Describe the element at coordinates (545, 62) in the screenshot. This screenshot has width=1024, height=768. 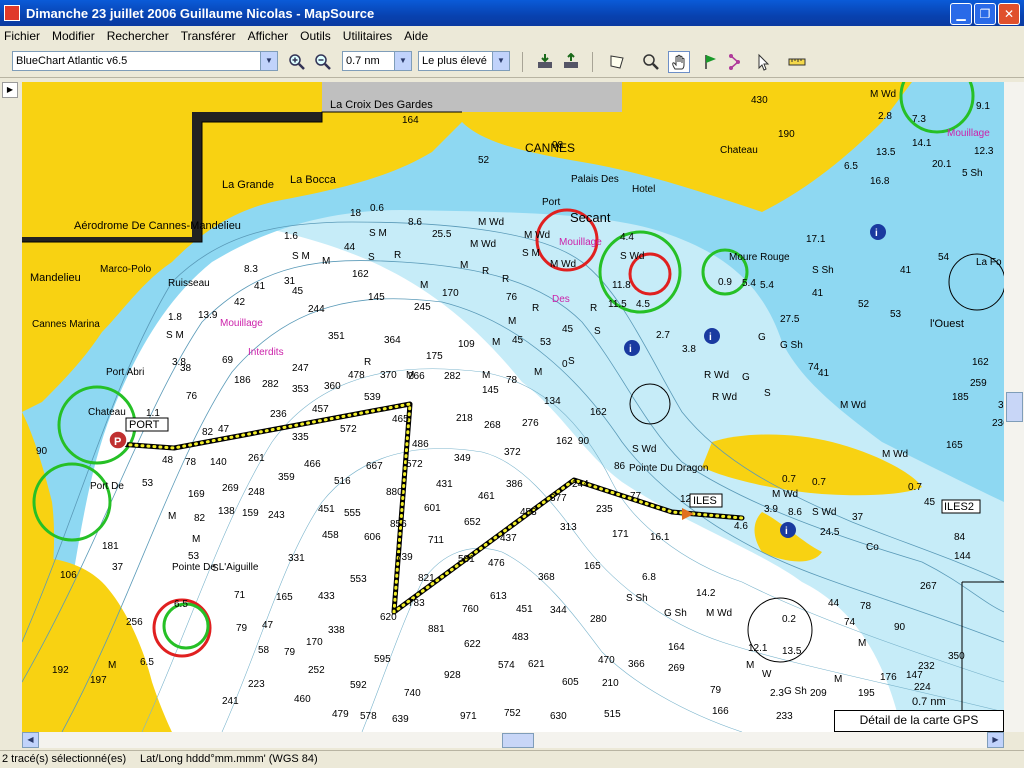
I see `receive-from-device-button` at that location.